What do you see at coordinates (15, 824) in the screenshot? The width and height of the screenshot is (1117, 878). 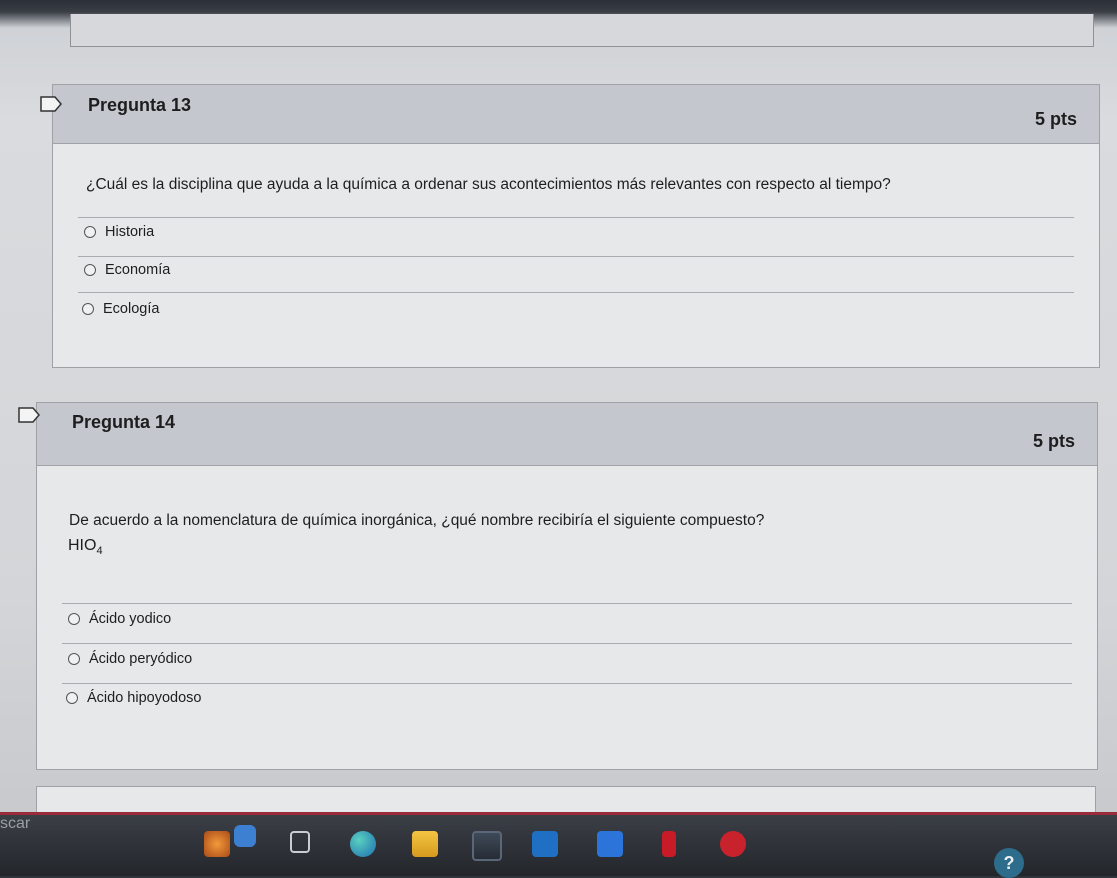 I see `taskbar-search-text: scar` at bounding box center [15, 824].